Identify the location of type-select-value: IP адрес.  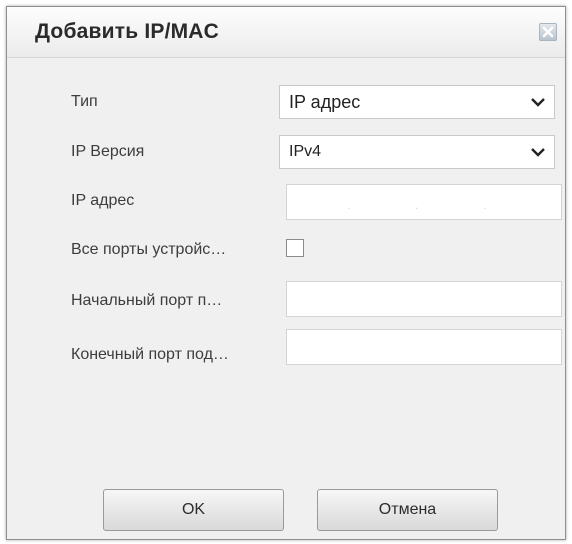
(325, 102).